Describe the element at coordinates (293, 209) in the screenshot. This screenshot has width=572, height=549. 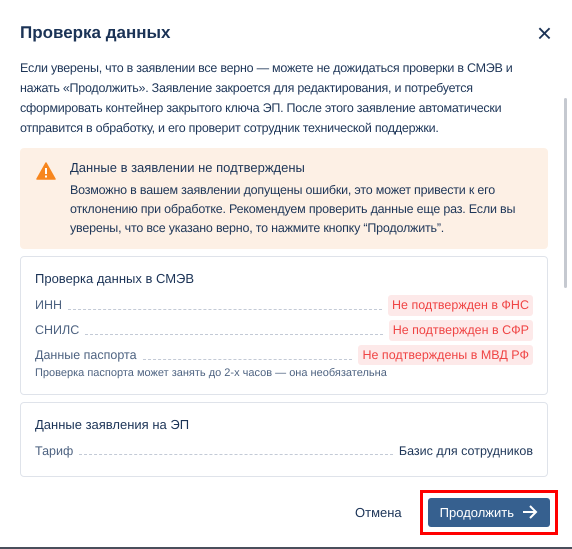
I see `alert-text: Возможно в вашем заявлении допущены ошибки, это может привести к его отклонению при обработке. Рекомендуем проверить данные еще раз. Если вы уверены, что все указано верно, то нажмите кнопку “Продолжить”.` at that location.